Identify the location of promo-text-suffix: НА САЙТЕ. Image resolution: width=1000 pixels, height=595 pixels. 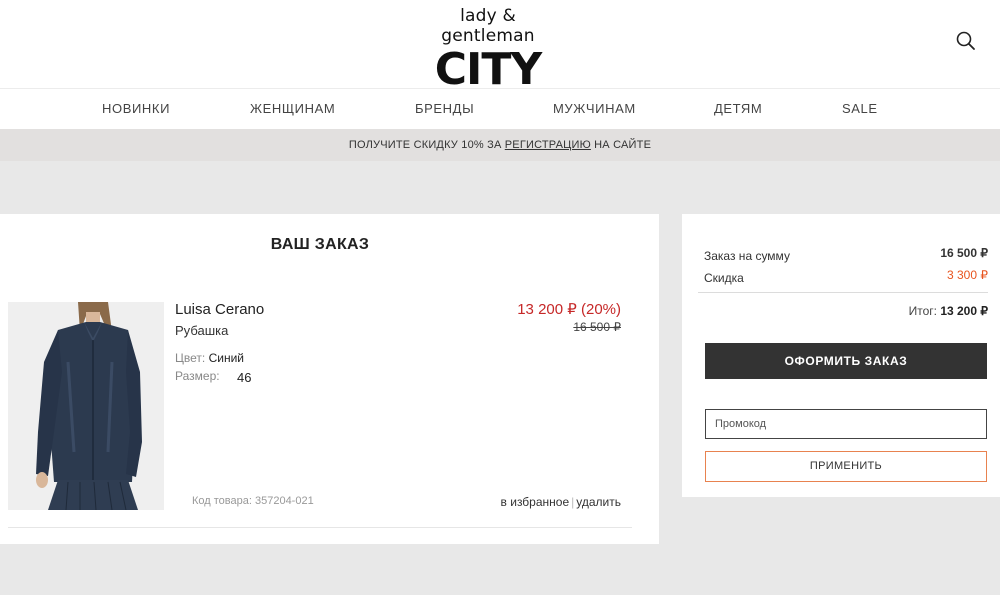
(621, 145).